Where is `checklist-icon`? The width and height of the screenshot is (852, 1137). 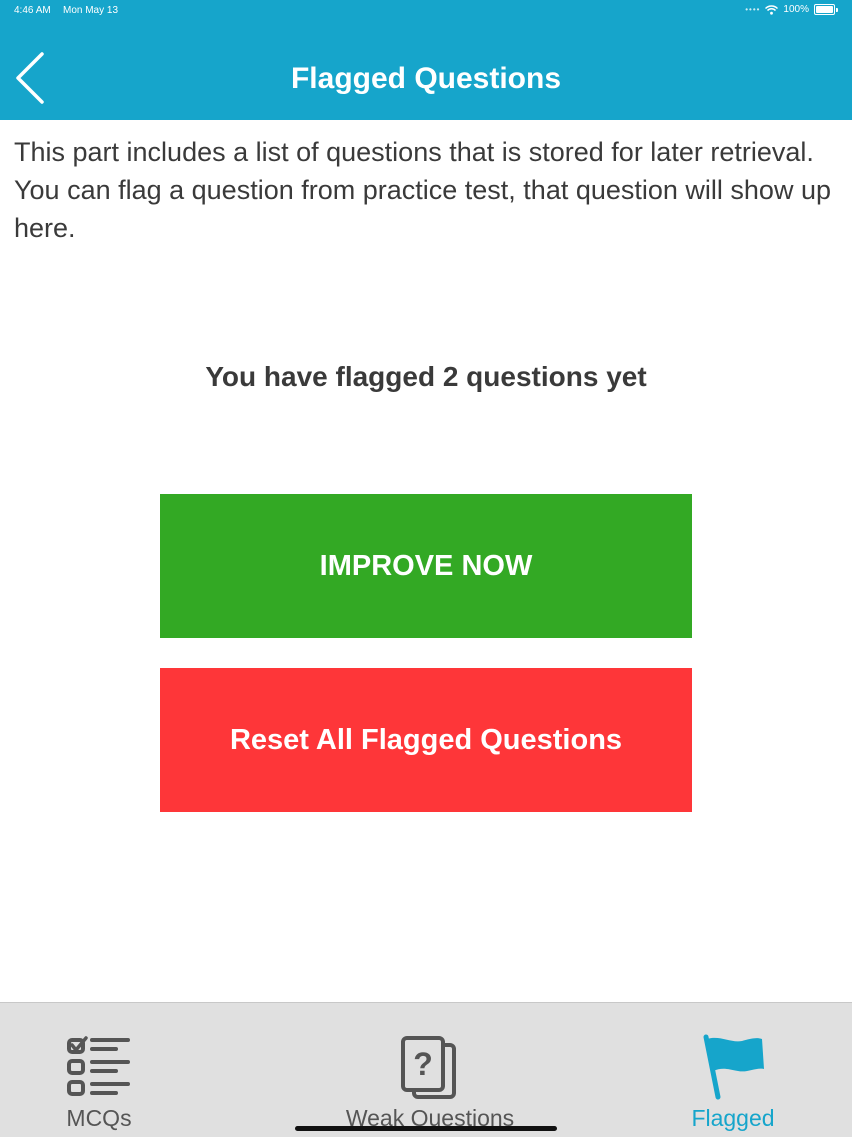 checklist-icon is located at coordinates (98, 1066).